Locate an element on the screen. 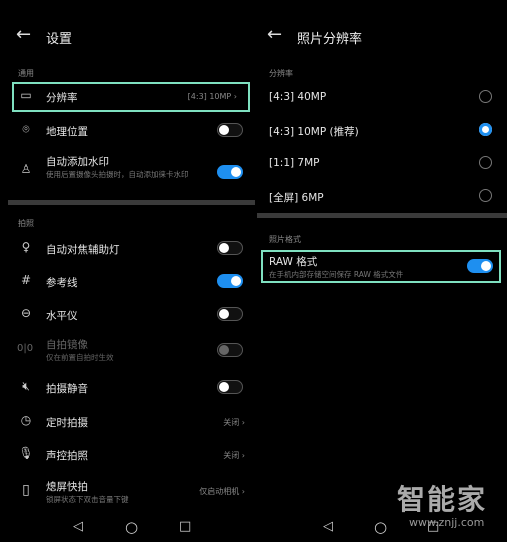 The image size is (507, 542). timer-value: 关闭 › is located at coordinates (234, 422).